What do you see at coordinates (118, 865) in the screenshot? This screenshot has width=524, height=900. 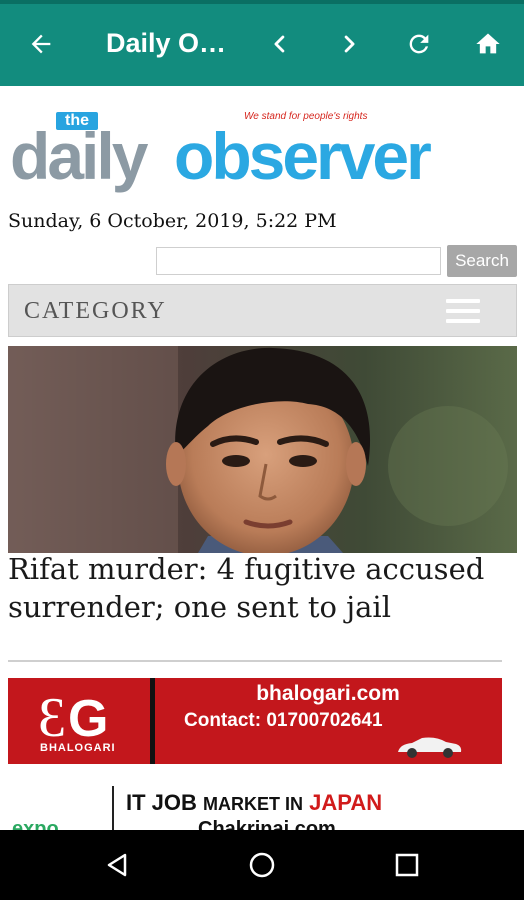 I see `back-triangle-icon` at bounding box center [118, 865].